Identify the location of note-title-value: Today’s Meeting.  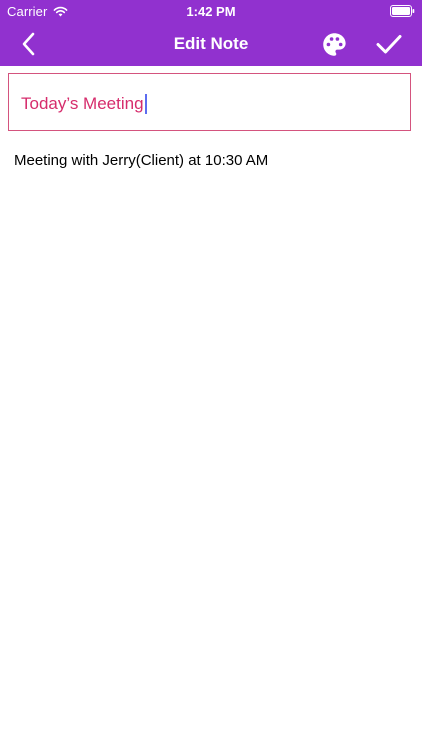
(82, 103).